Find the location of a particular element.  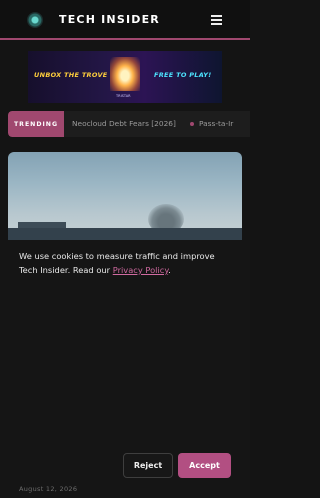

separator-dot-icon is located at coordinates (192, 124).